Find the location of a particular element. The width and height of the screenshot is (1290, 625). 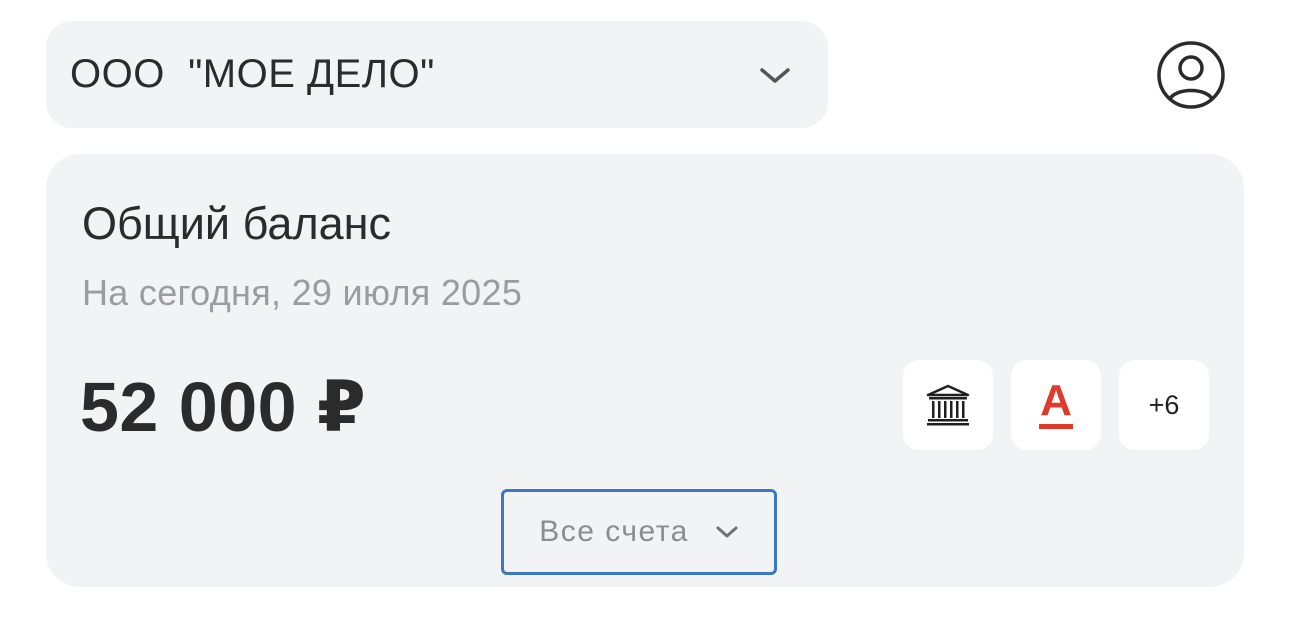

all-accounts-button: Все счета is located at coordinates (639, 532).